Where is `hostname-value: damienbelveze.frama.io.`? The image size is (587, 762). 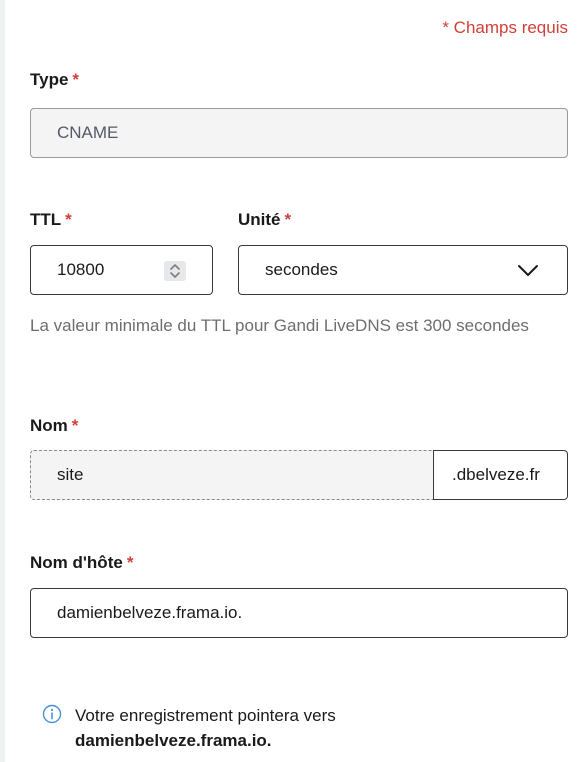
hostname-value: damienbelveze.frama.io. is located at coordinates (150, 612).